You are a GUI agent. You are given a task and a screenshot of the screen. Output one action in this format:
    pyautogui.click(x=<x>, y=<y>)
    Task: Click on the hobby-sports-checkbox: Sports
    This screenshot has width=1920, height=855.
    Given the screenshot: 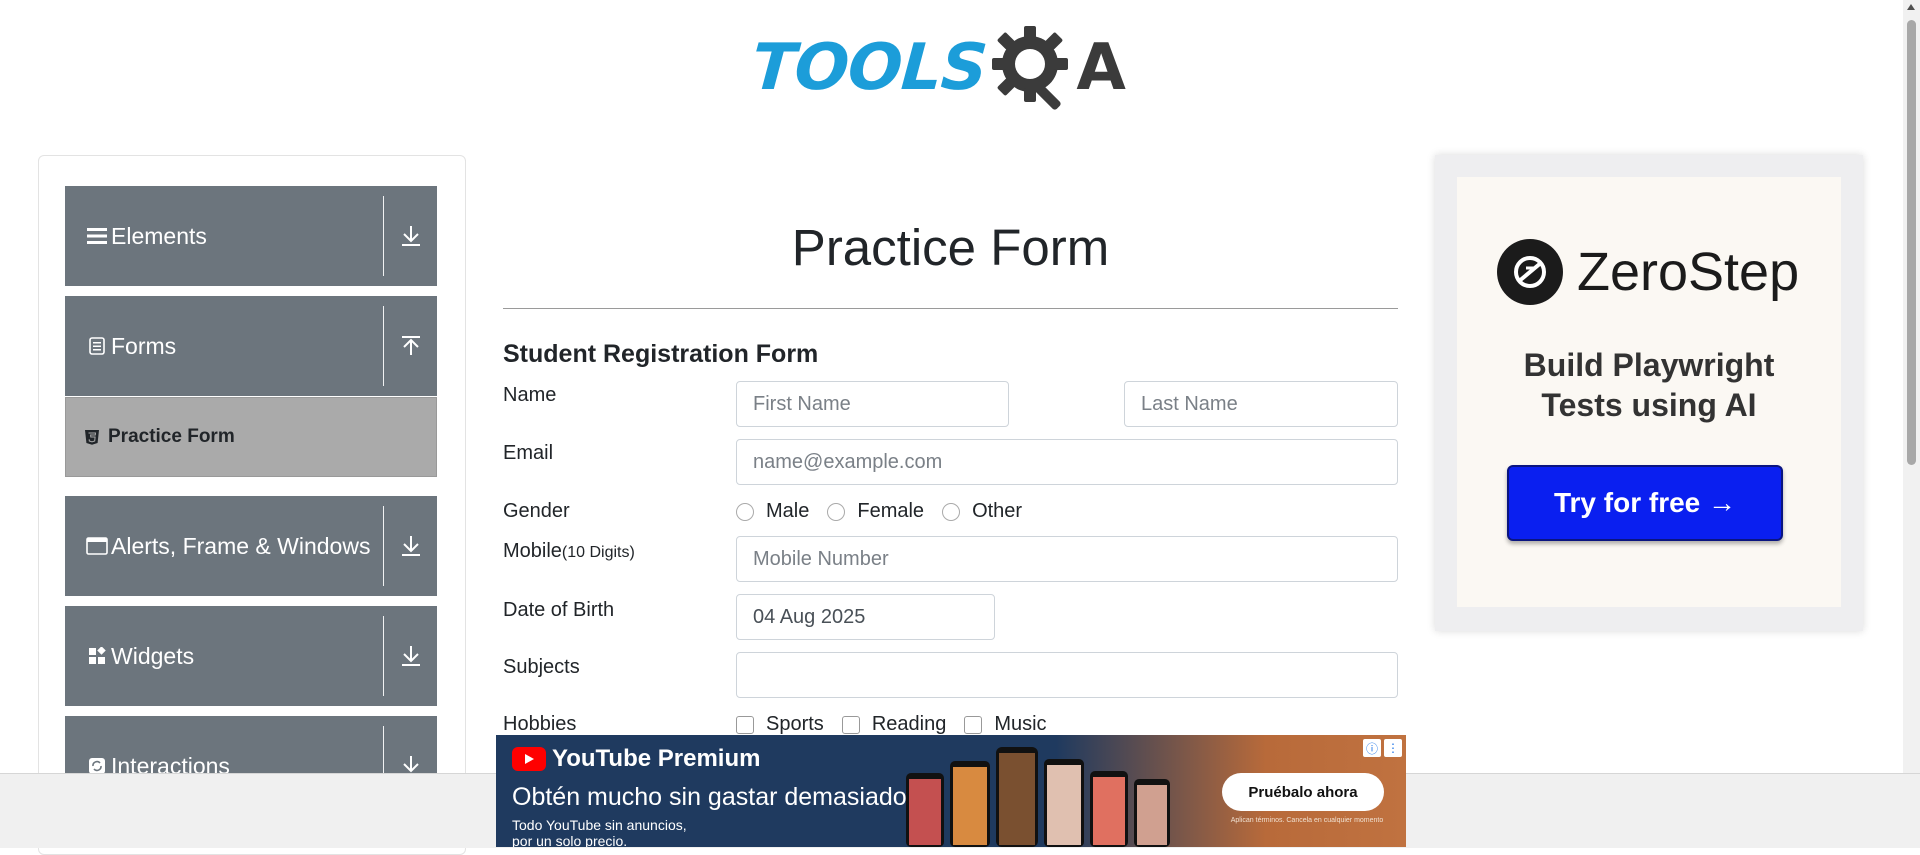 What is the action you would take?
    pyautogui.click(x=780, y=724)
    